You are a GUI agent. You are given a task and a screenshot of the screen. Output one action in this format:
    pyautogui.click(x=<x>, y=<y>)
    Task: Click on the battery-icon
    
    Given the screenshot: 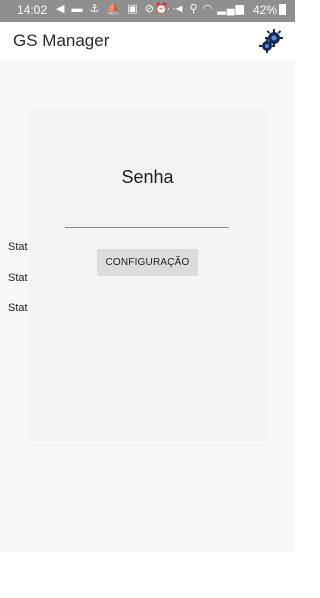 What is the action you would take?
    pyautogui.click(x=282, y=9)
    